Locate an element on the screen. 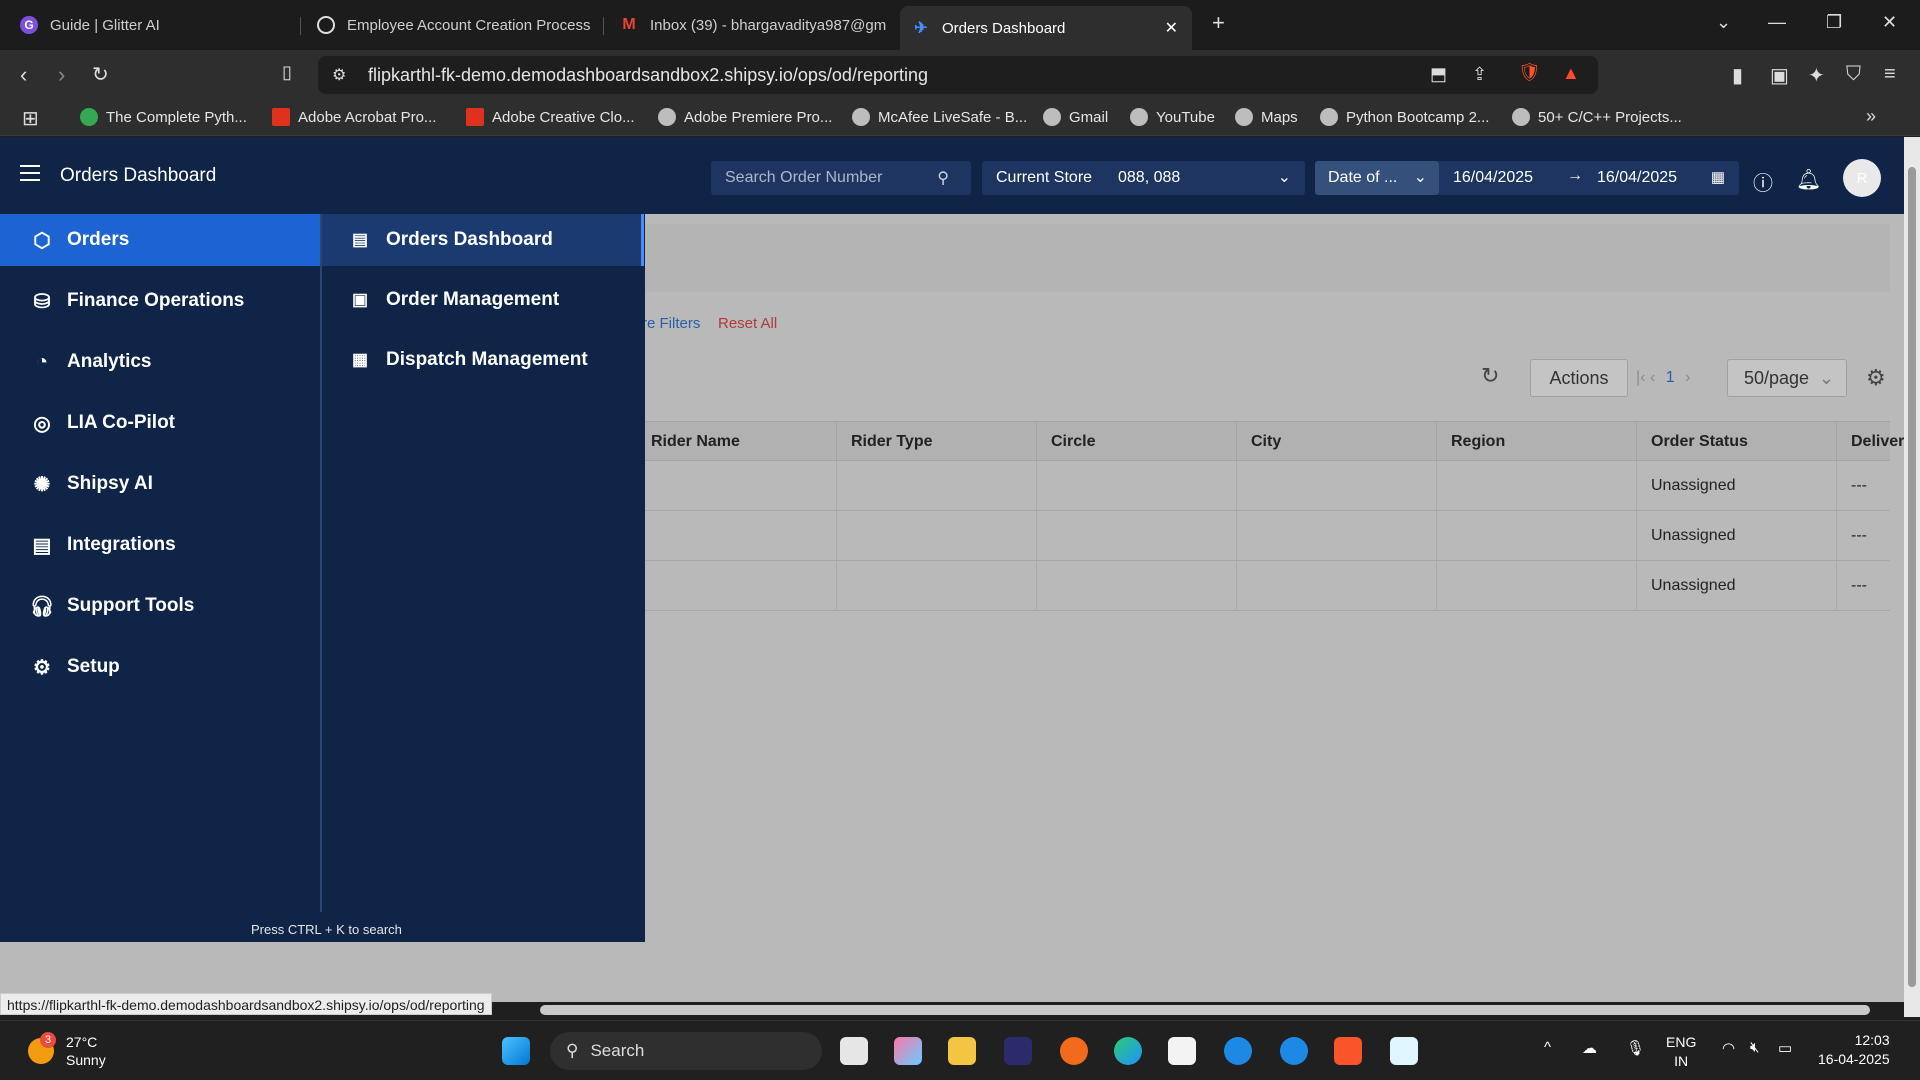 This screenshot has width=1920, height=1080. tab-employee-account: Employee Account Creation Process is located at coordinates (453, 25).